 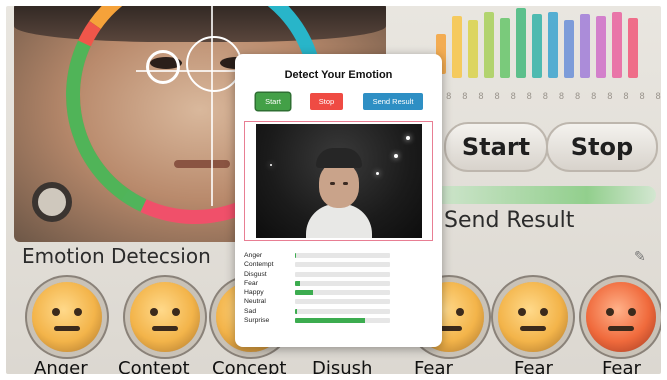 I want to click on background-start-graphic: Start, so click(x=496, y=147).